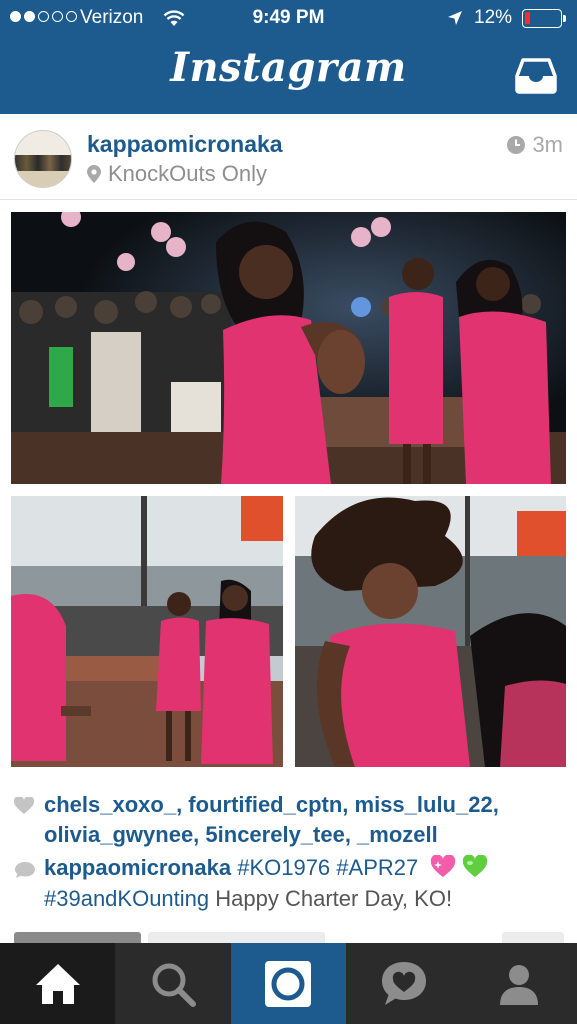 The height and width of the screenshot is (1024, 577). I want to click on clock-icon, so click(516, 145).